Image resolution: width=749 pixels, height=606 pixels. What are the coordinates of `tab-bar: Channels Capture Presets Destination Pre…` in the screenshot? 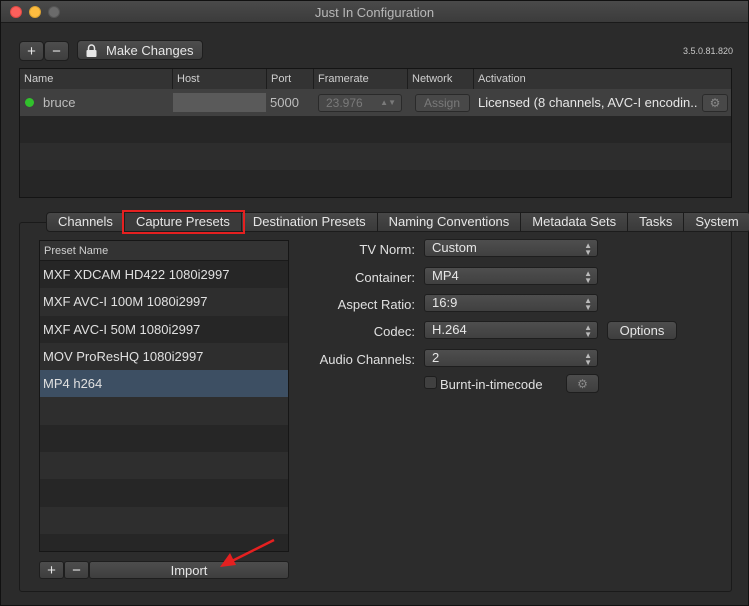 It's located at (397, 222).